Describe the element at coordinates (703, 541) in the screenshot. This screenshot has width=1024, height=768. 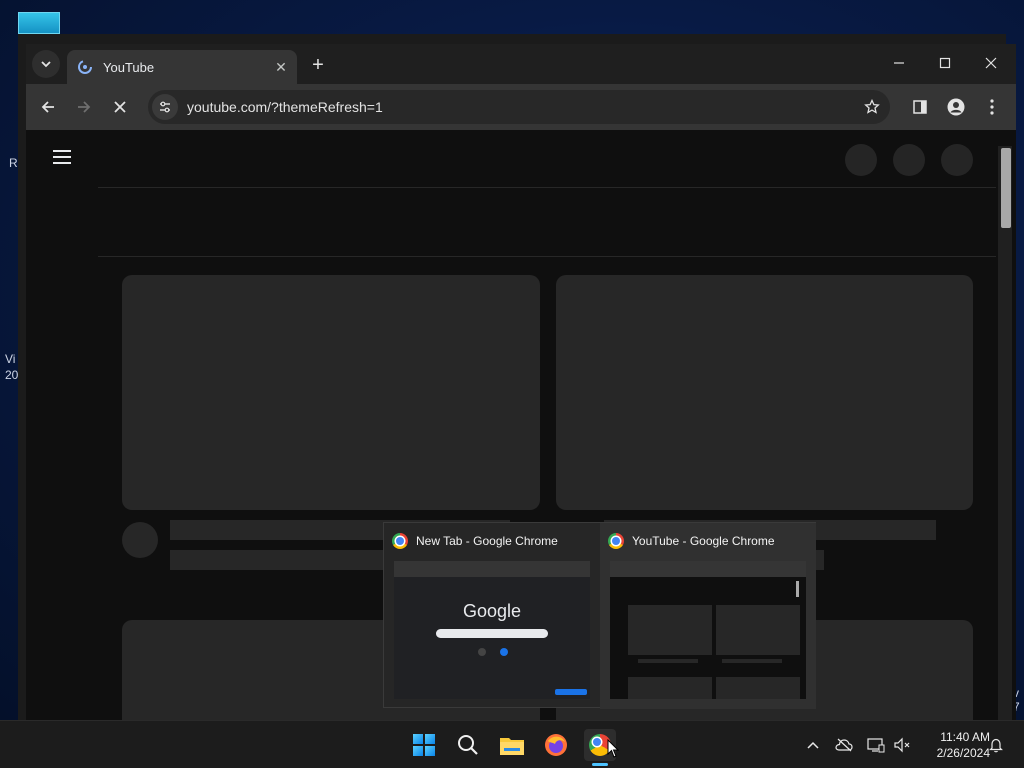
I see `preview-title: YouTube - Google Chrome` at that location.